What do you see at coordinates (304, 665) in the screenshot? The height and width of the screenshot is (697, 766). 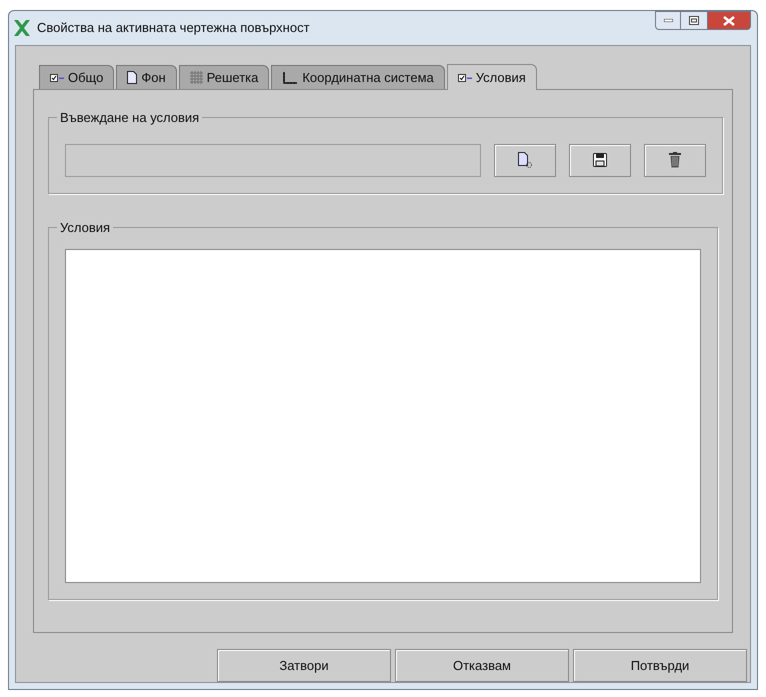 I see `dialog-button: Затвори` at bounding box center [304, 665].